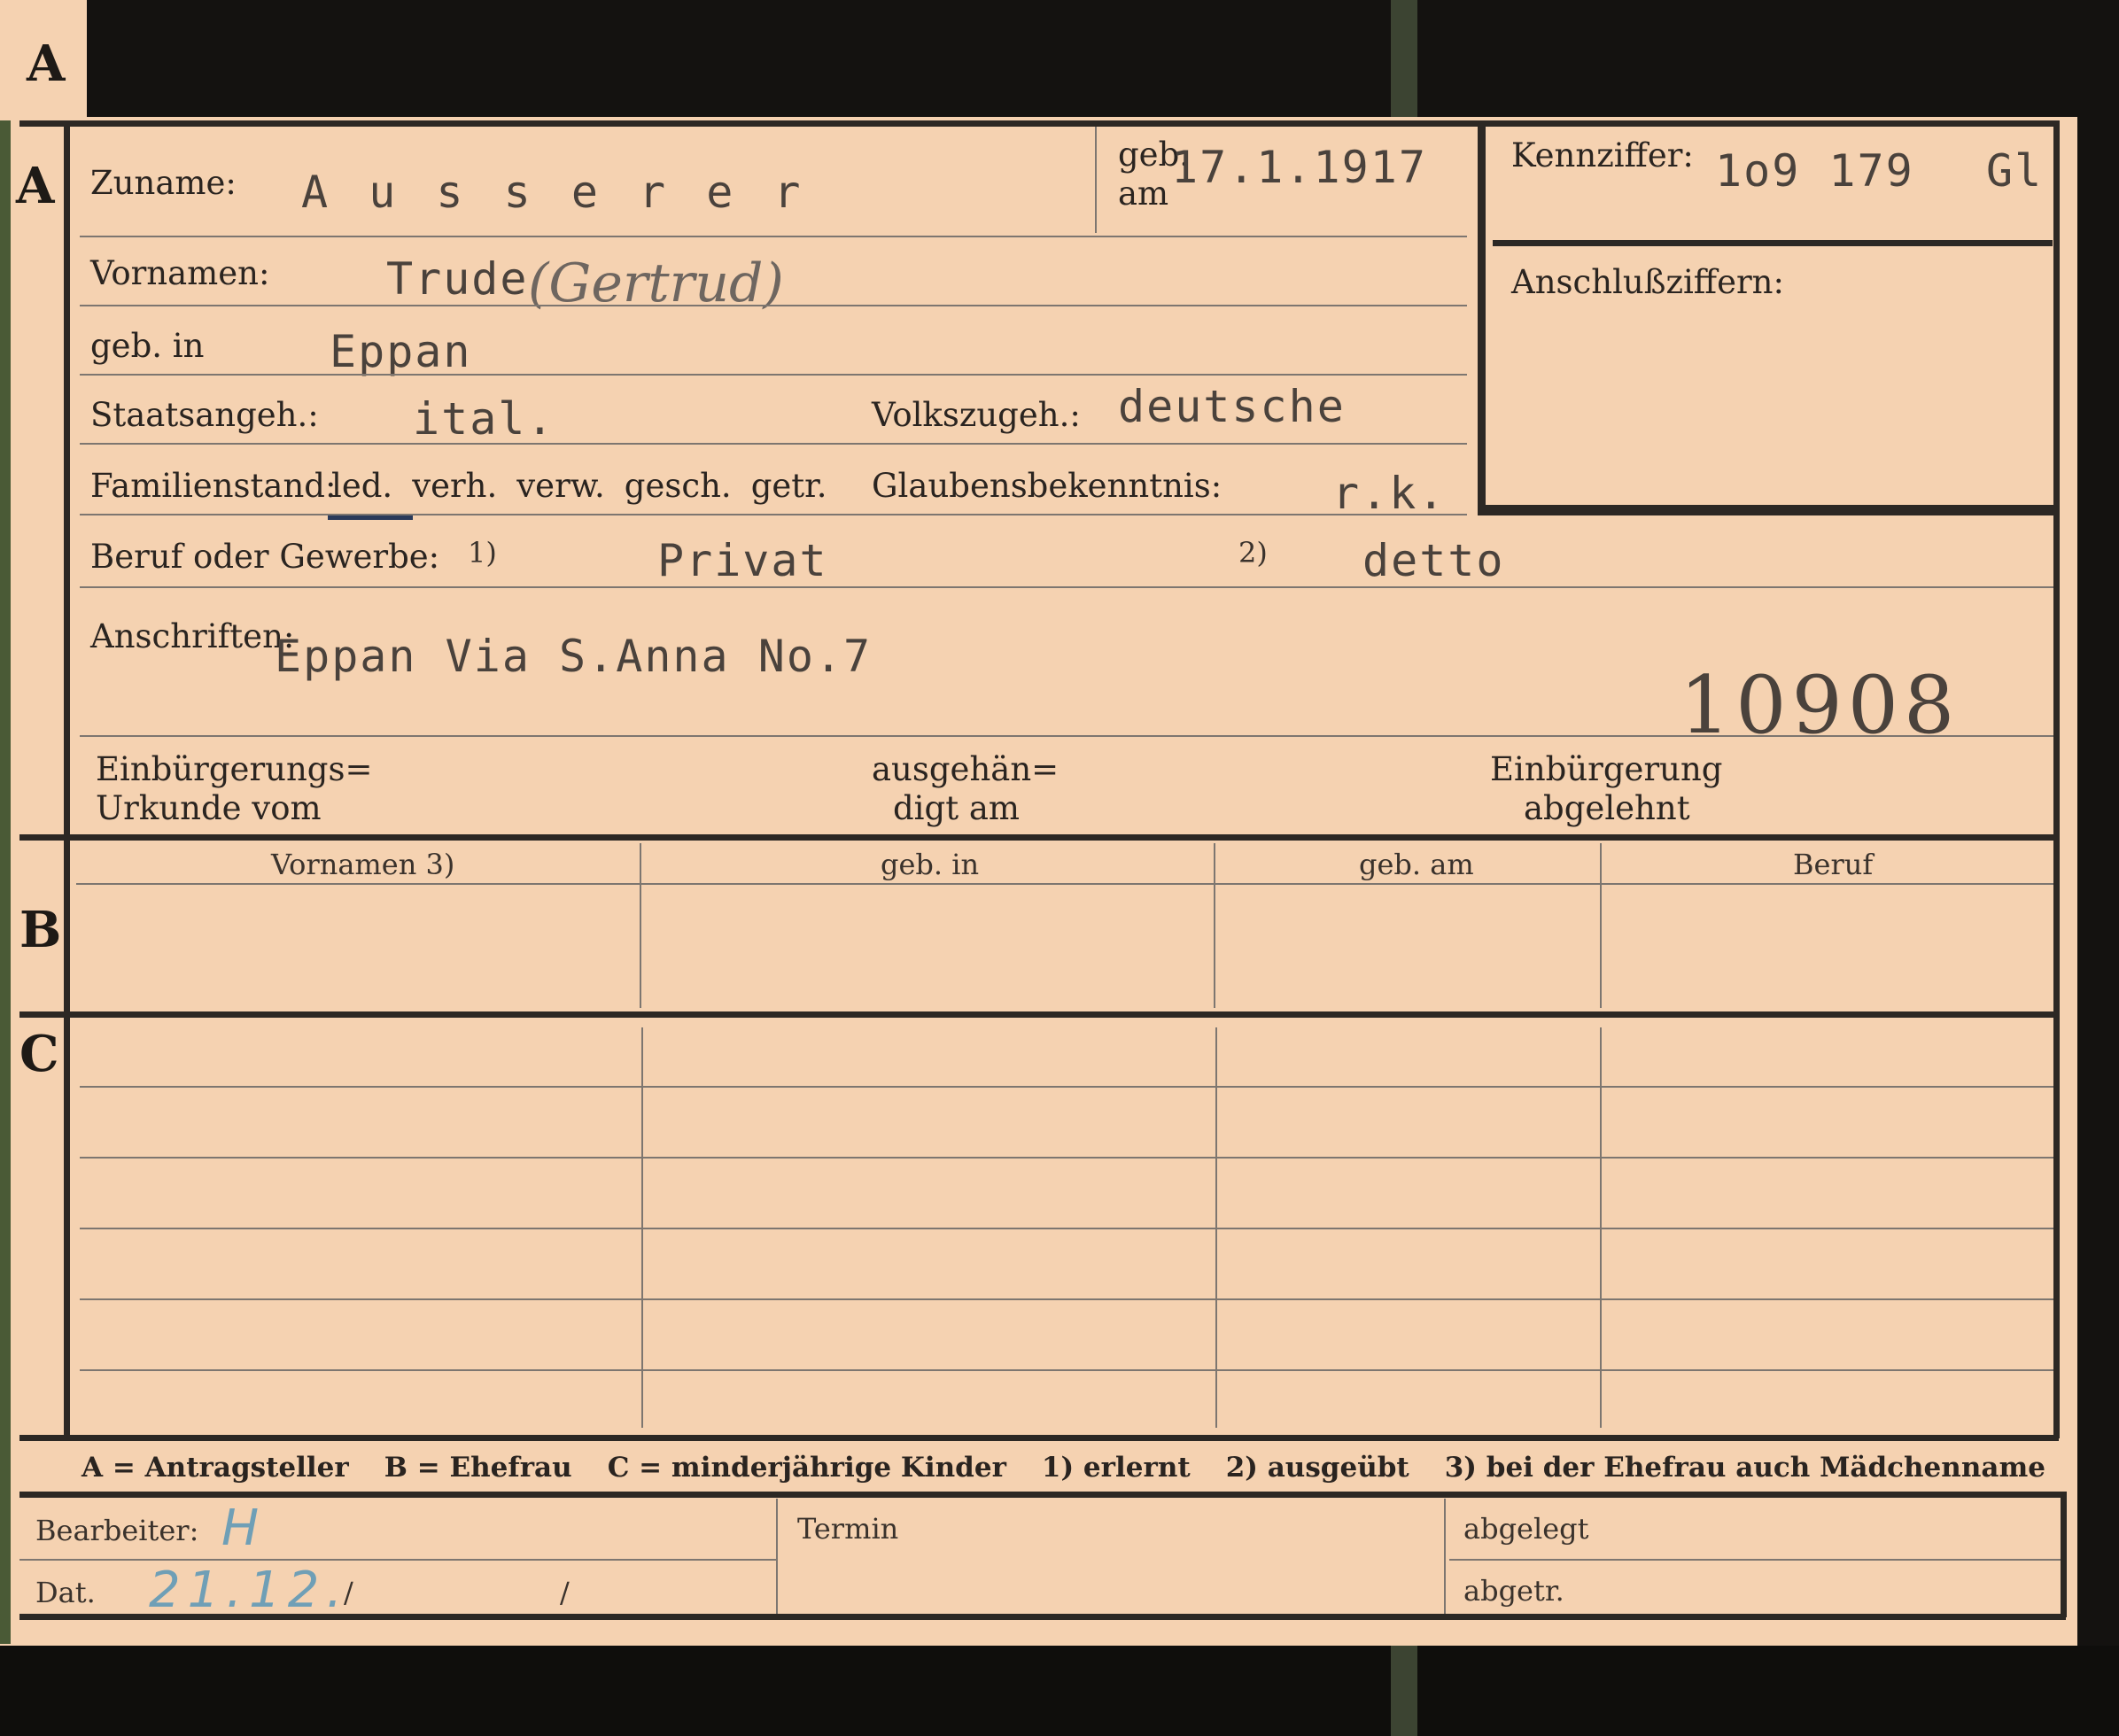  Describe the element at coordinates (806, 1468) in the screenshot. I see `legend-kinder: C = minderjährige Kinder` at that location.